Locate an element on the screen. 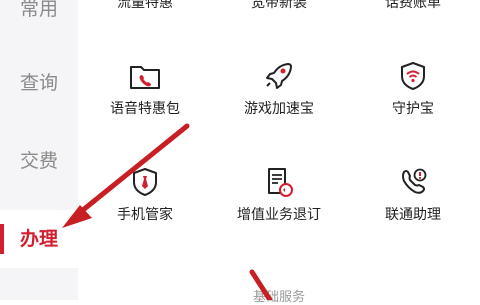 This screenshot has height=305, width=480. sidebar-item-handle: 办理 is located at coordinates (39, 239).